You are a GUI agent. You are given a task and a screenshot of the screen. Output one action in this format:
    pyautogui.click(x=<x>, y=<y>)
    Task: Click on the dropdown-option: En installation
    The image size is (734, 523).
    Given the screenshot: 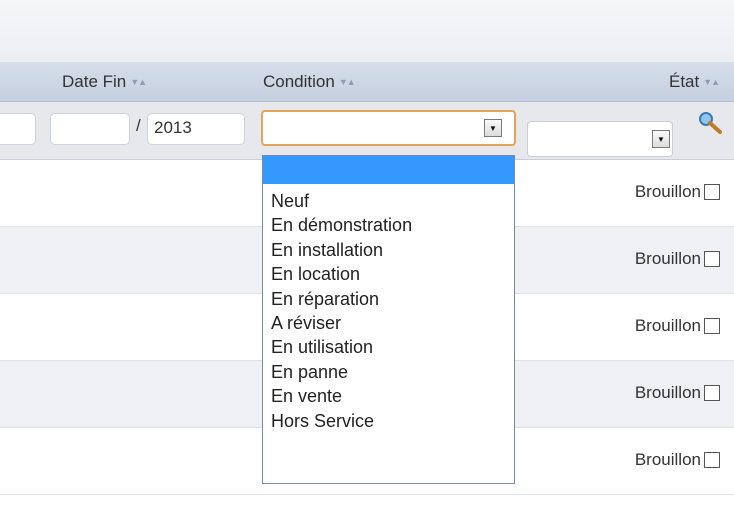 What is the action you would take?
    pyautogui.click(x=388, y=250)
    